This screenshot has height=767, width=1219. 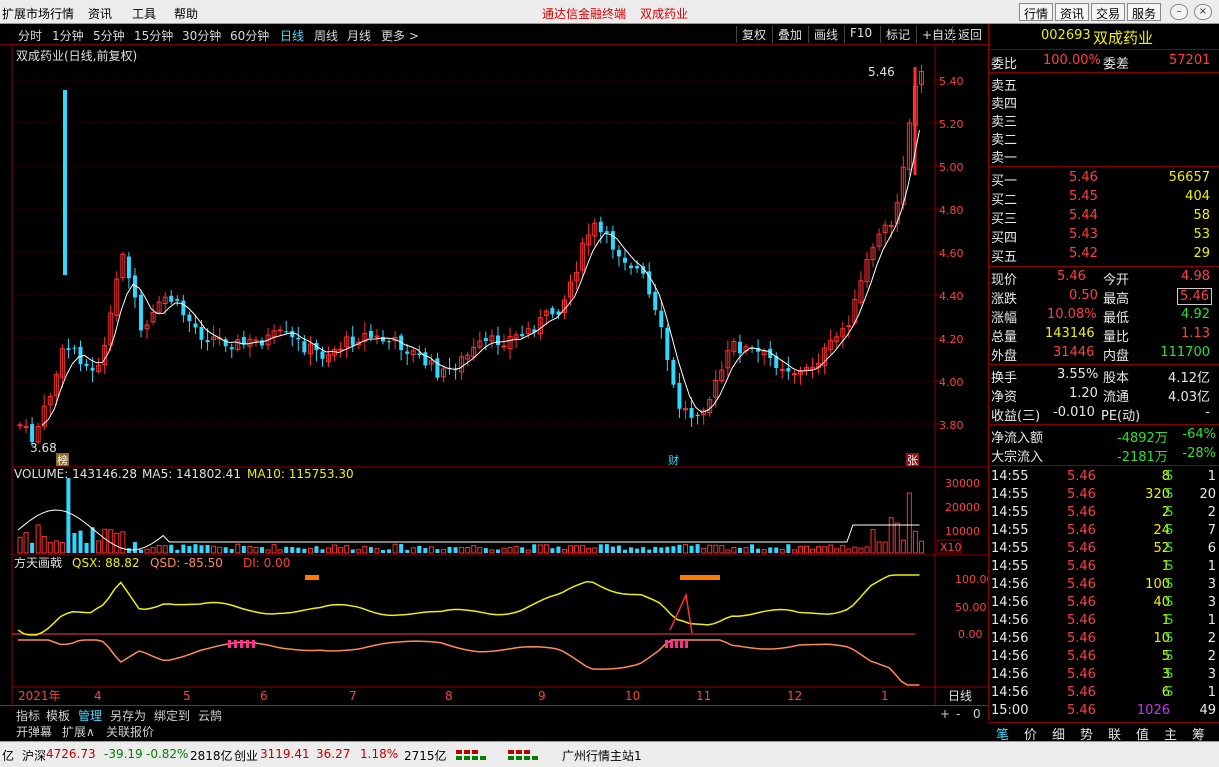 What do you see at coordinates (1083, 215) in the screenshot?
I see `buy-price: 5.44` at bounding box center [1083, 215].